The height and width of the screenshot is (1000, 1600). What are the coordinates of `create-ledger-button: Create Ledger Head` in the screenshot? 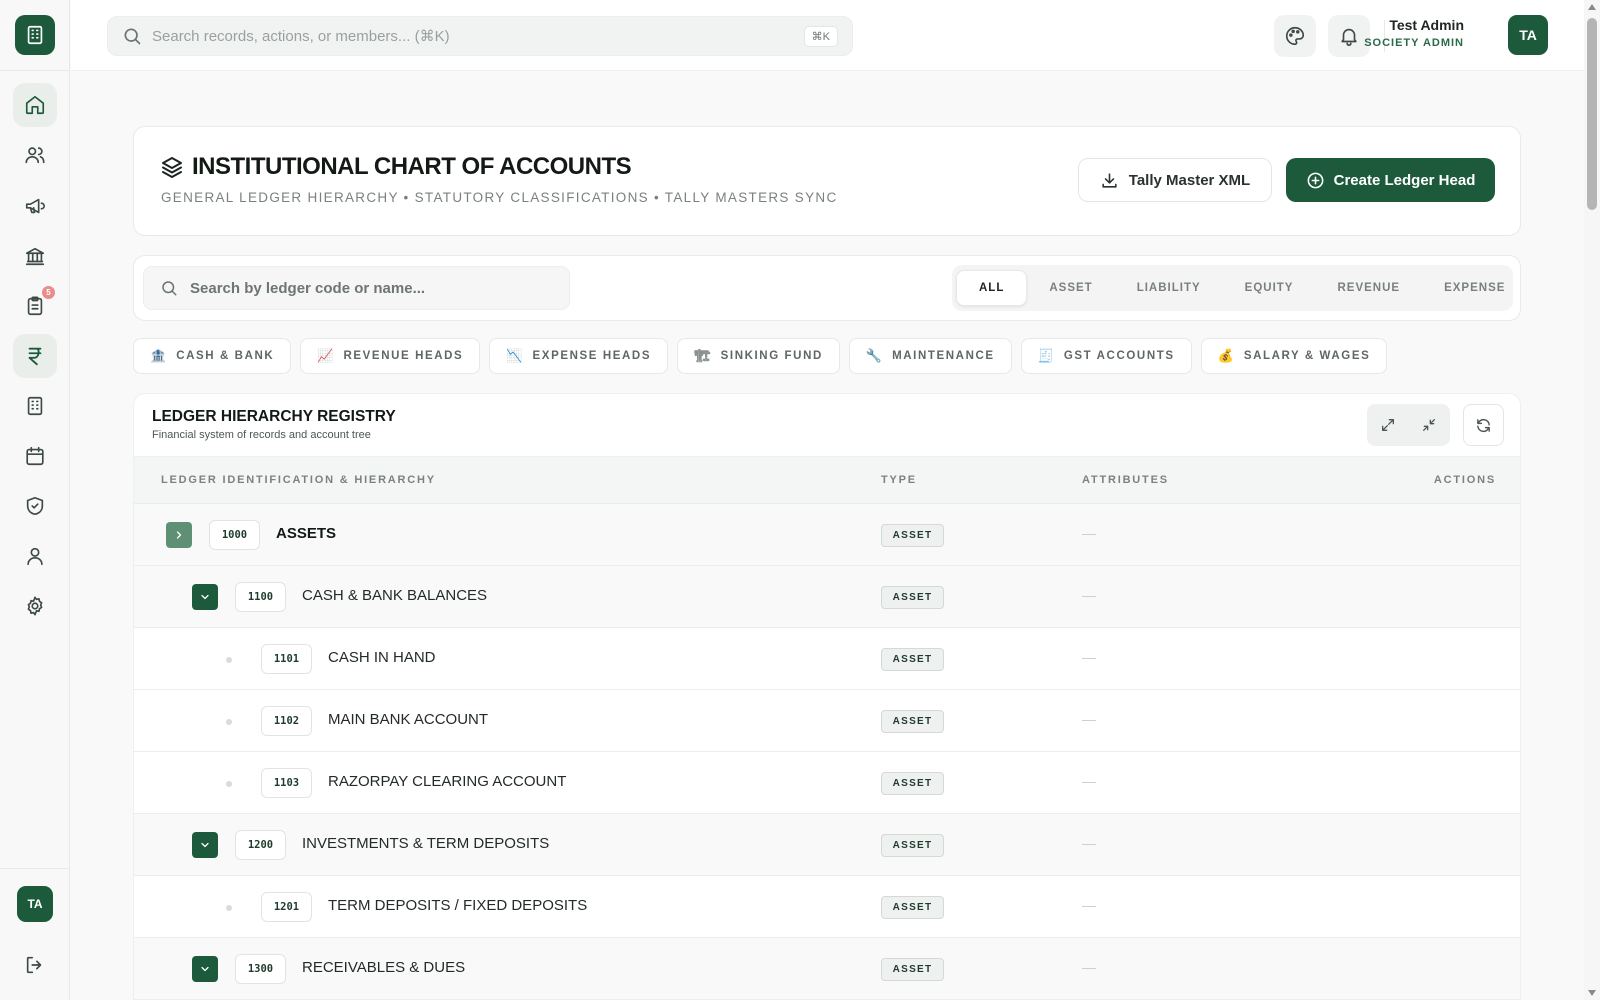 It's located at (1390, 180).